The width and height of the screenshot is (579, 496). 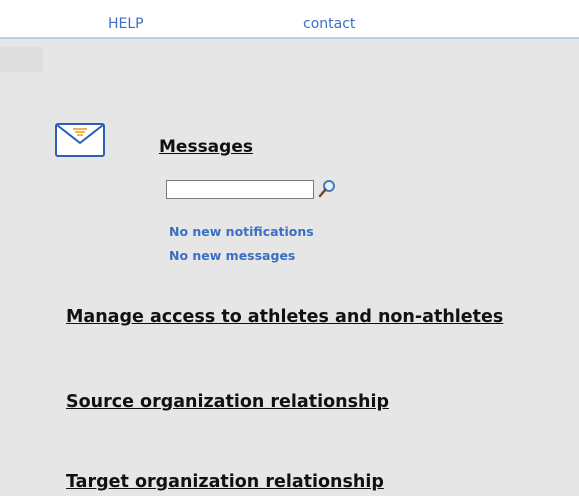 What do you see at coordinates (206, 147) in the screenshot?
I see `messages-title: Messages` at bounding box center [206, 147].